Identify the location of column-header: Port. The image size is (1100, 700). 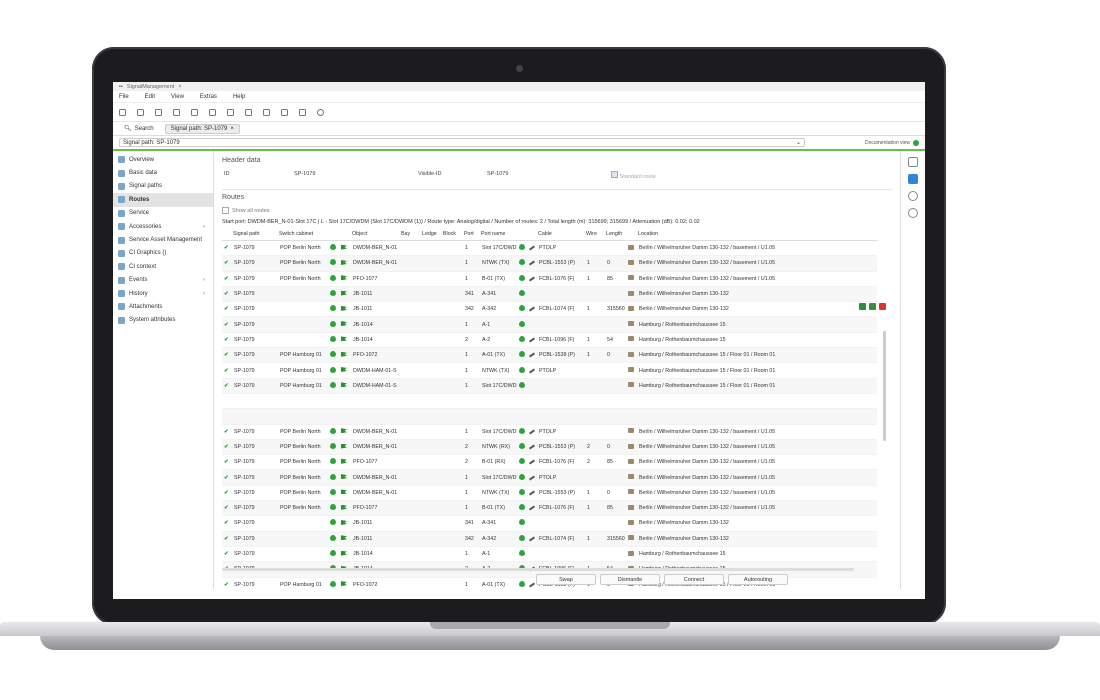
(471, 234).